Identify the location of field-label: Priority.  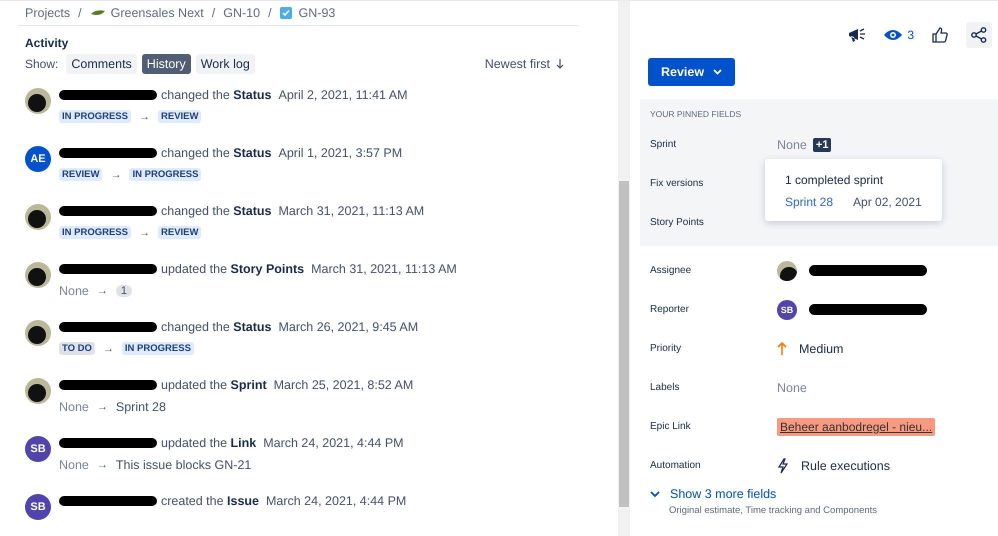
(666, 348).